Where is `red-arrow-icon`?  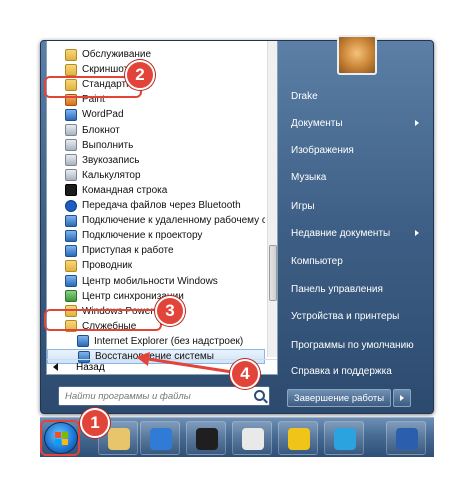
red-arrow-icon is located at coordinates (184, 363).